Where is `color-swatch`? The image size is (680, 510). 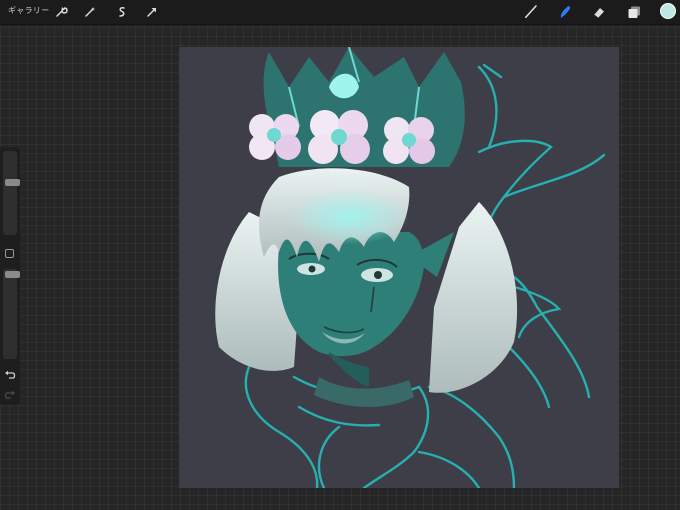
color-swatch is located at coordinates (668, 11).